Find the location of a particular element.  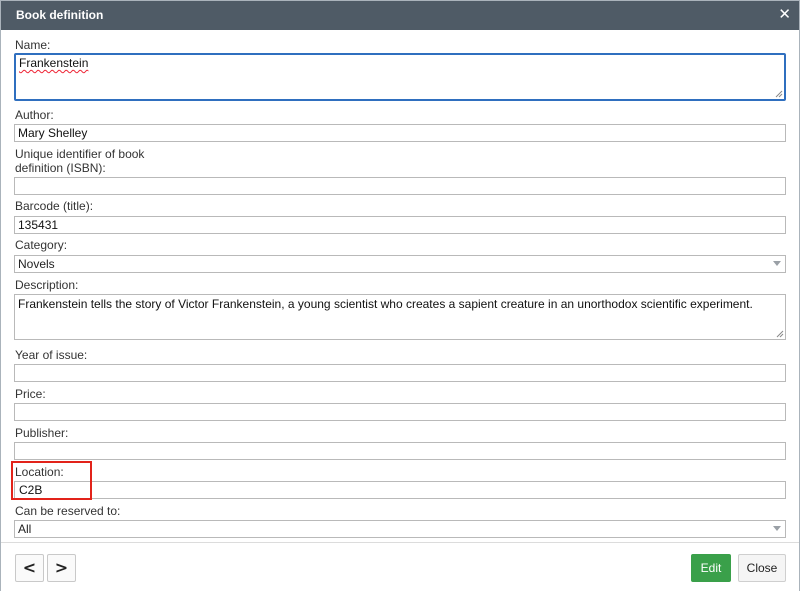

dialog-titlebar: Book definition ✕ is located at coordinates (400, 15).